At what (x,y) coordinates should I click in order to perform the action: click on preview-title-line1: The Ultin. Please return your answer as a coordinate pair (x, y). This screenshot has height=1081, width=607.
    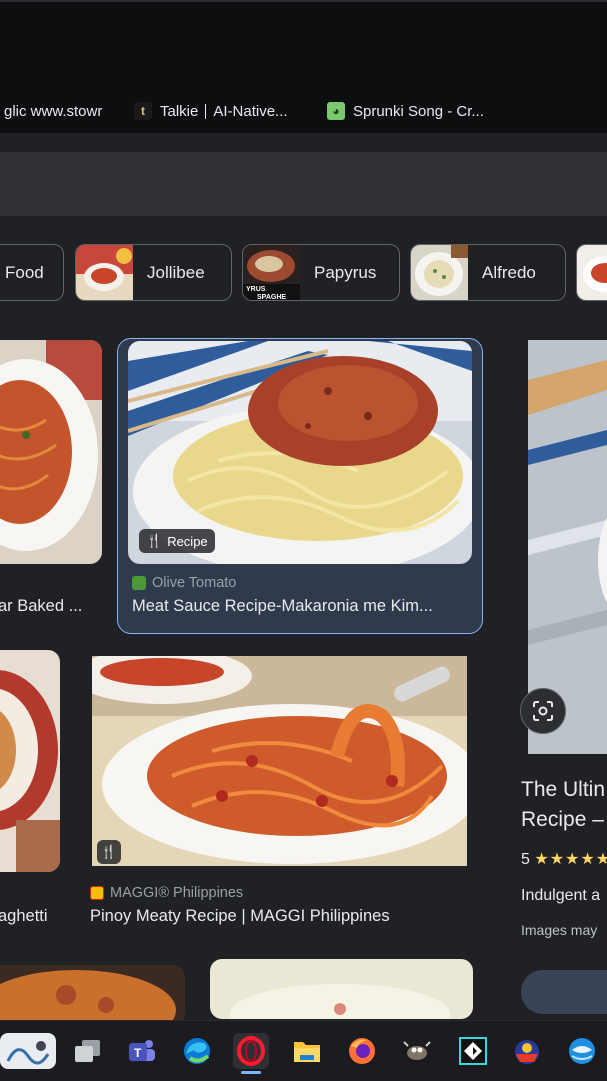
    Looking at the image, I should click on (563, 790).